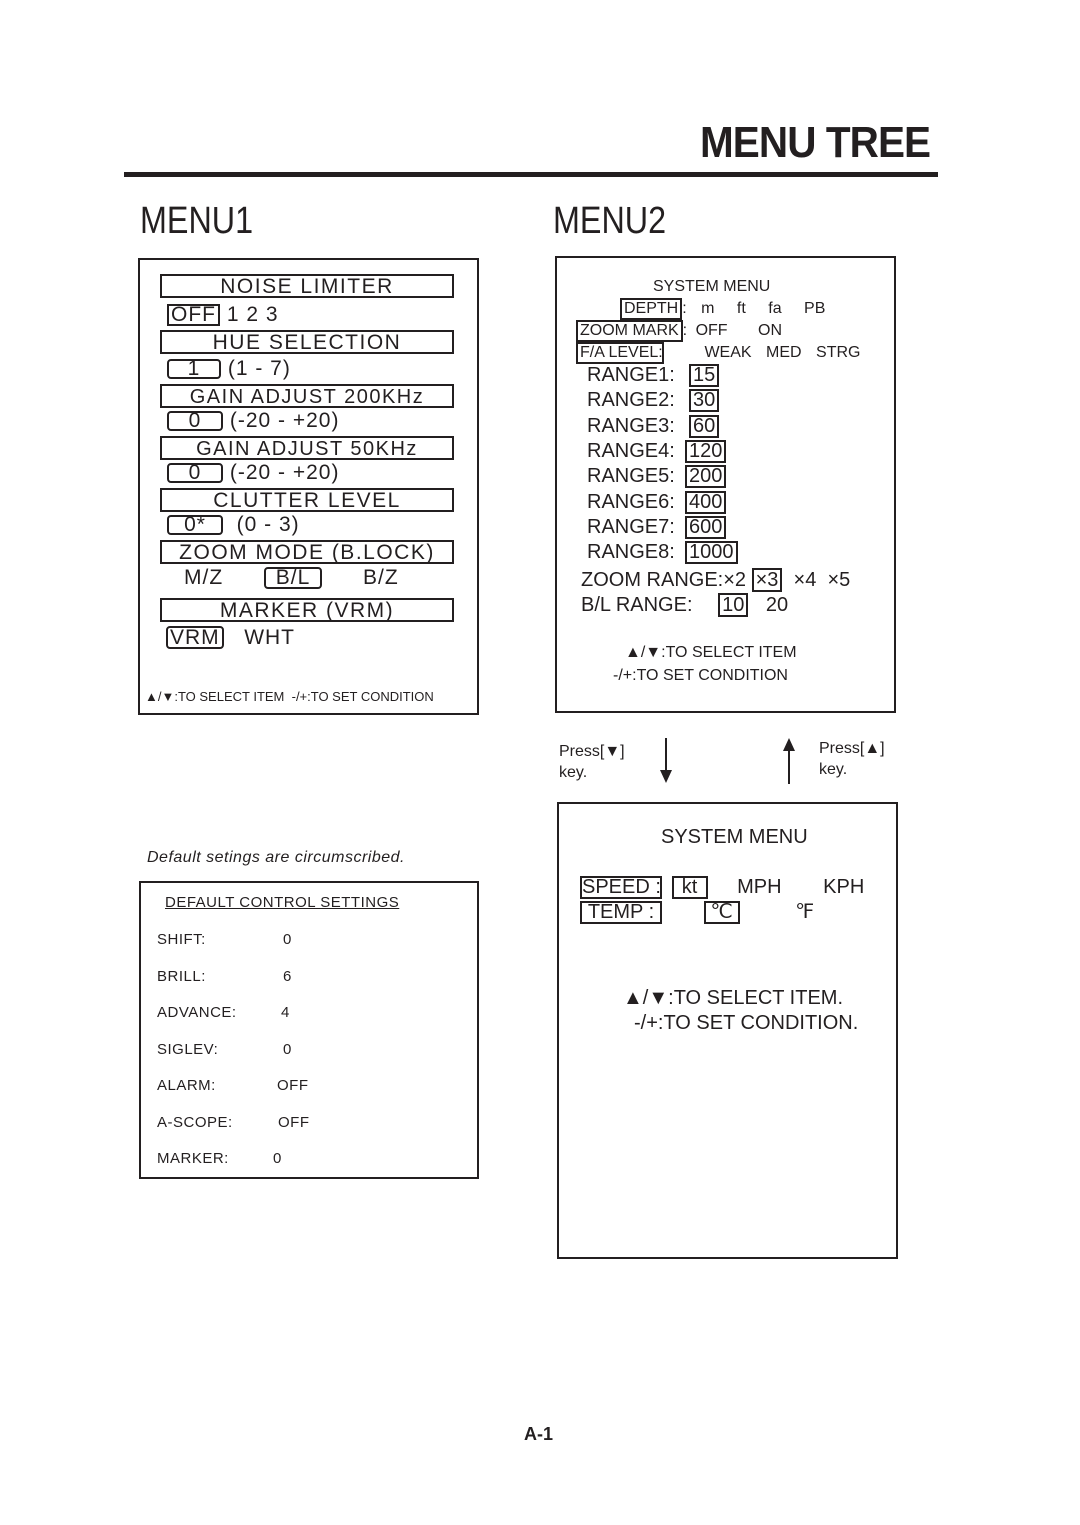  Describe the element at coordinates (631, 501) in the screenshot. I see `range-label: RANGE6:` at that location.